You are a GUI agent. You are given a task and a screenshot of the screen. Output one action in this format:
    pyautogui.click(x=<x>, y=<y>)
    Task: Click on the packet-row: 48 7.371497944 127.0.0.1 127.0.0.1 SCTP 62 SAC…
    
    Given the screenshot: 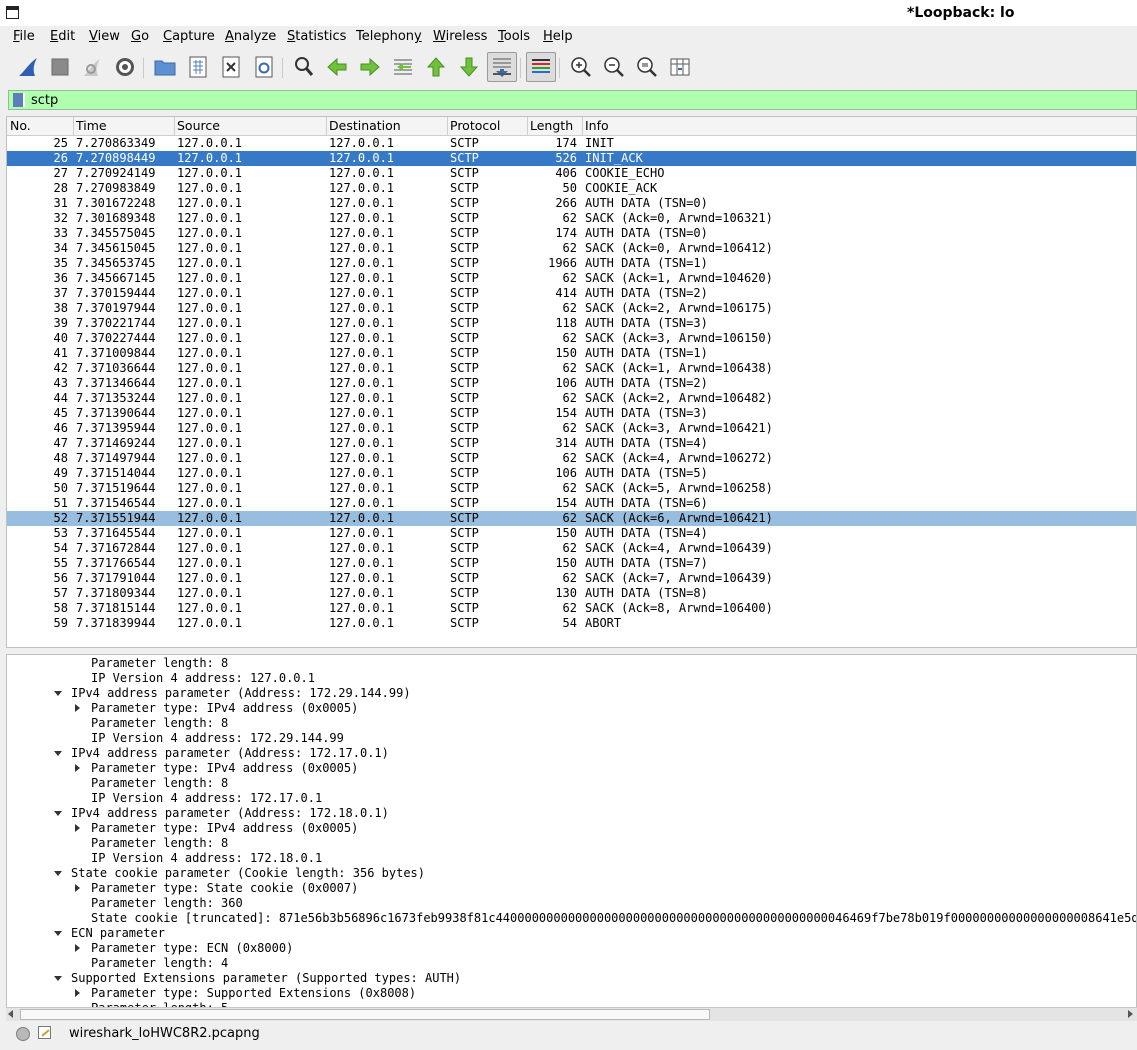 What is the action you would take?
    pyautogui.click(x=571, y=458)
    